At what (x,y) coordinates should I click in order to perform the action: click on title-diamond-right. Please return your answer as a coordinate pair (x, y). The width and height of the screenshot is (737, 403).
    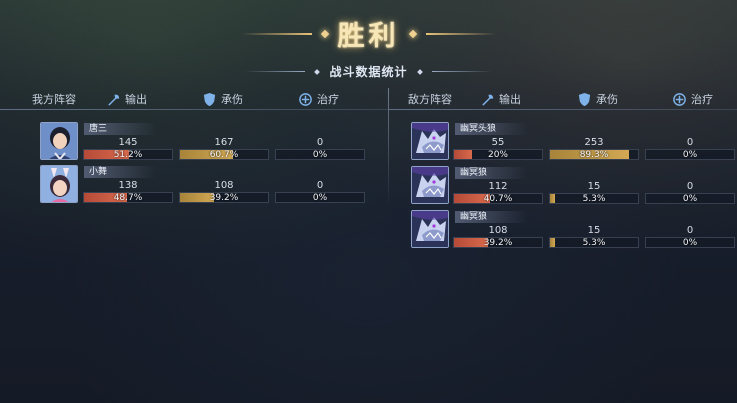
    Looking at the image, I should click on (412, 33).